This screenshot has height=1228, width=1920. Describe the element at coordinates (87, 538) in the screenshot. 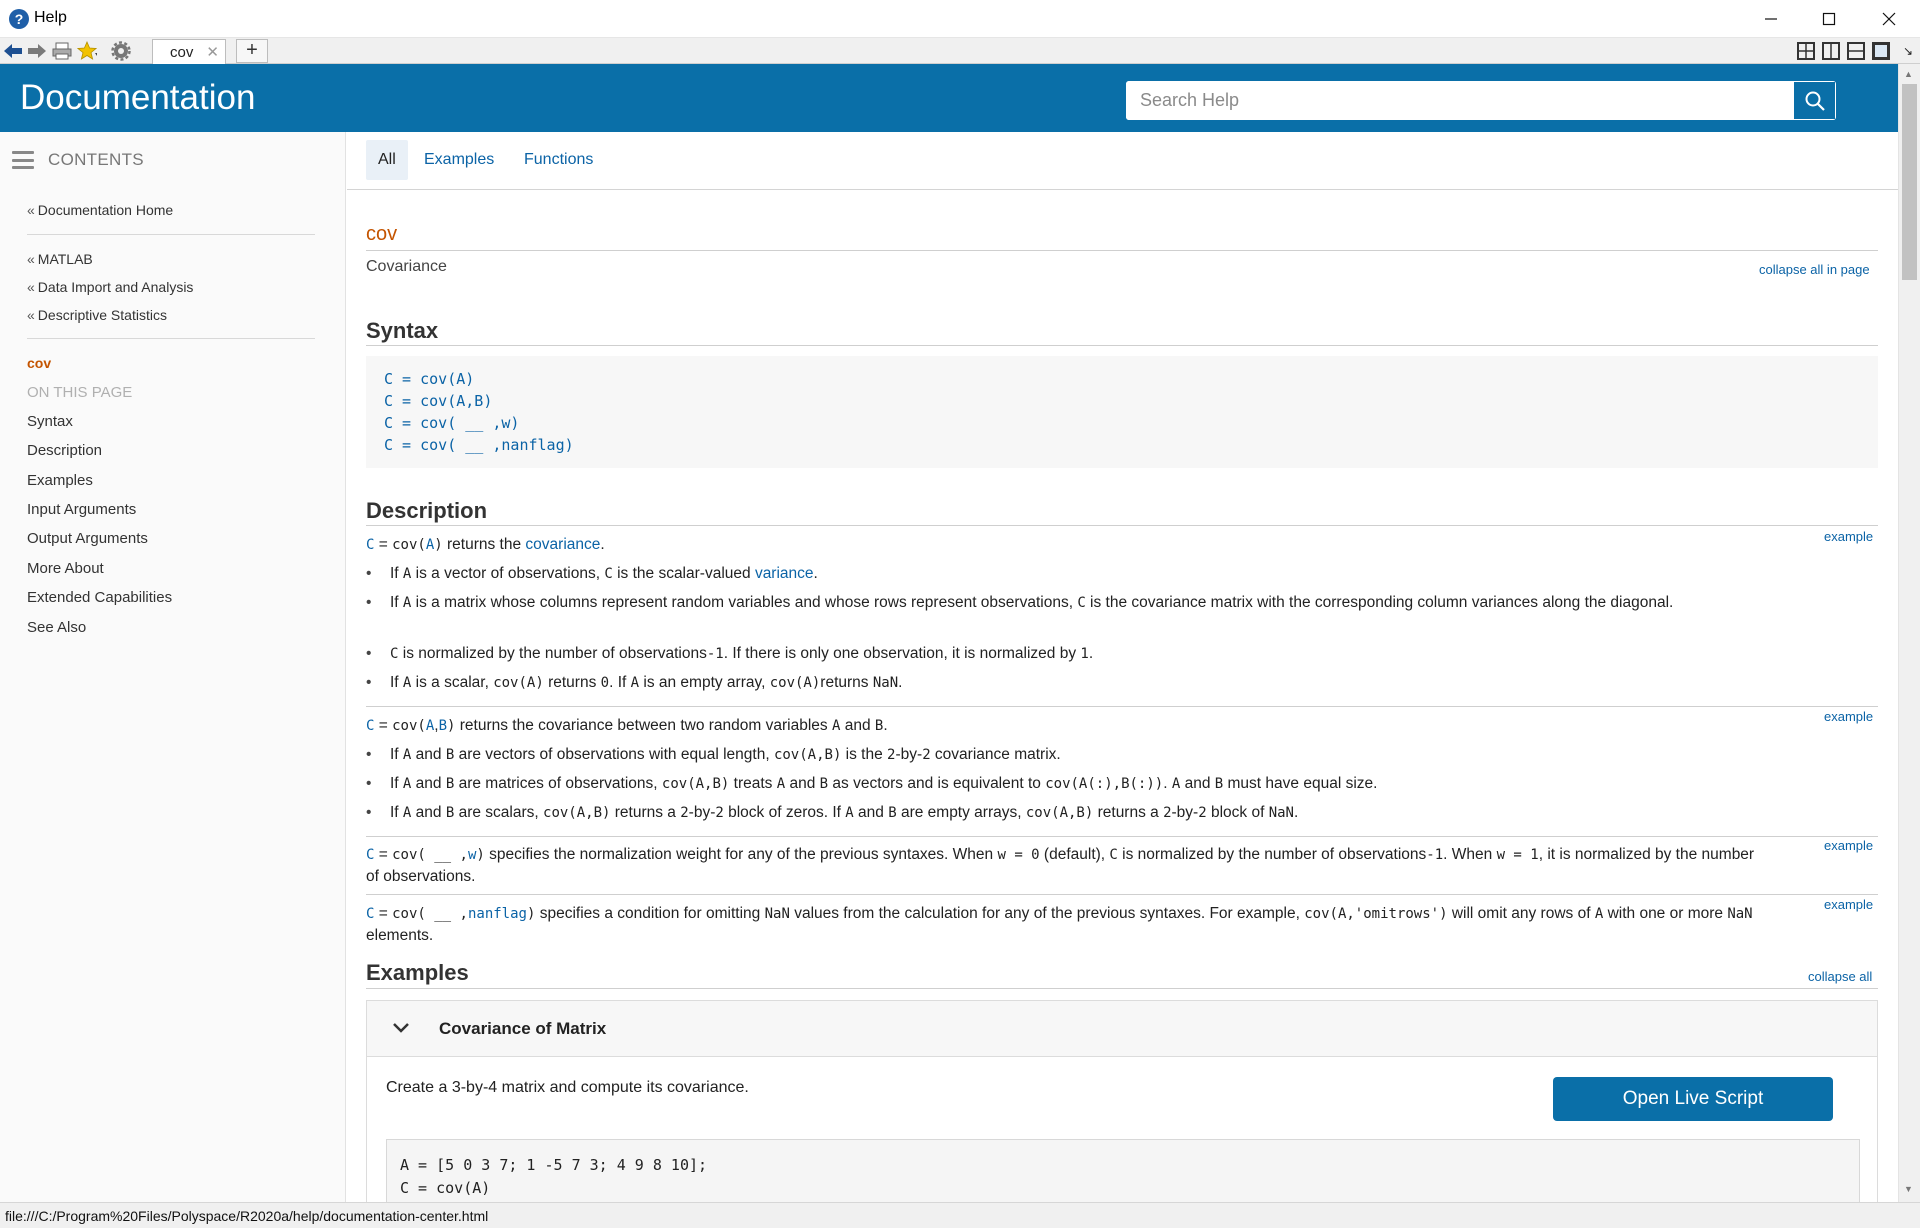

I see `sidebar-item-output-arguments: Output Arguments` at that location.